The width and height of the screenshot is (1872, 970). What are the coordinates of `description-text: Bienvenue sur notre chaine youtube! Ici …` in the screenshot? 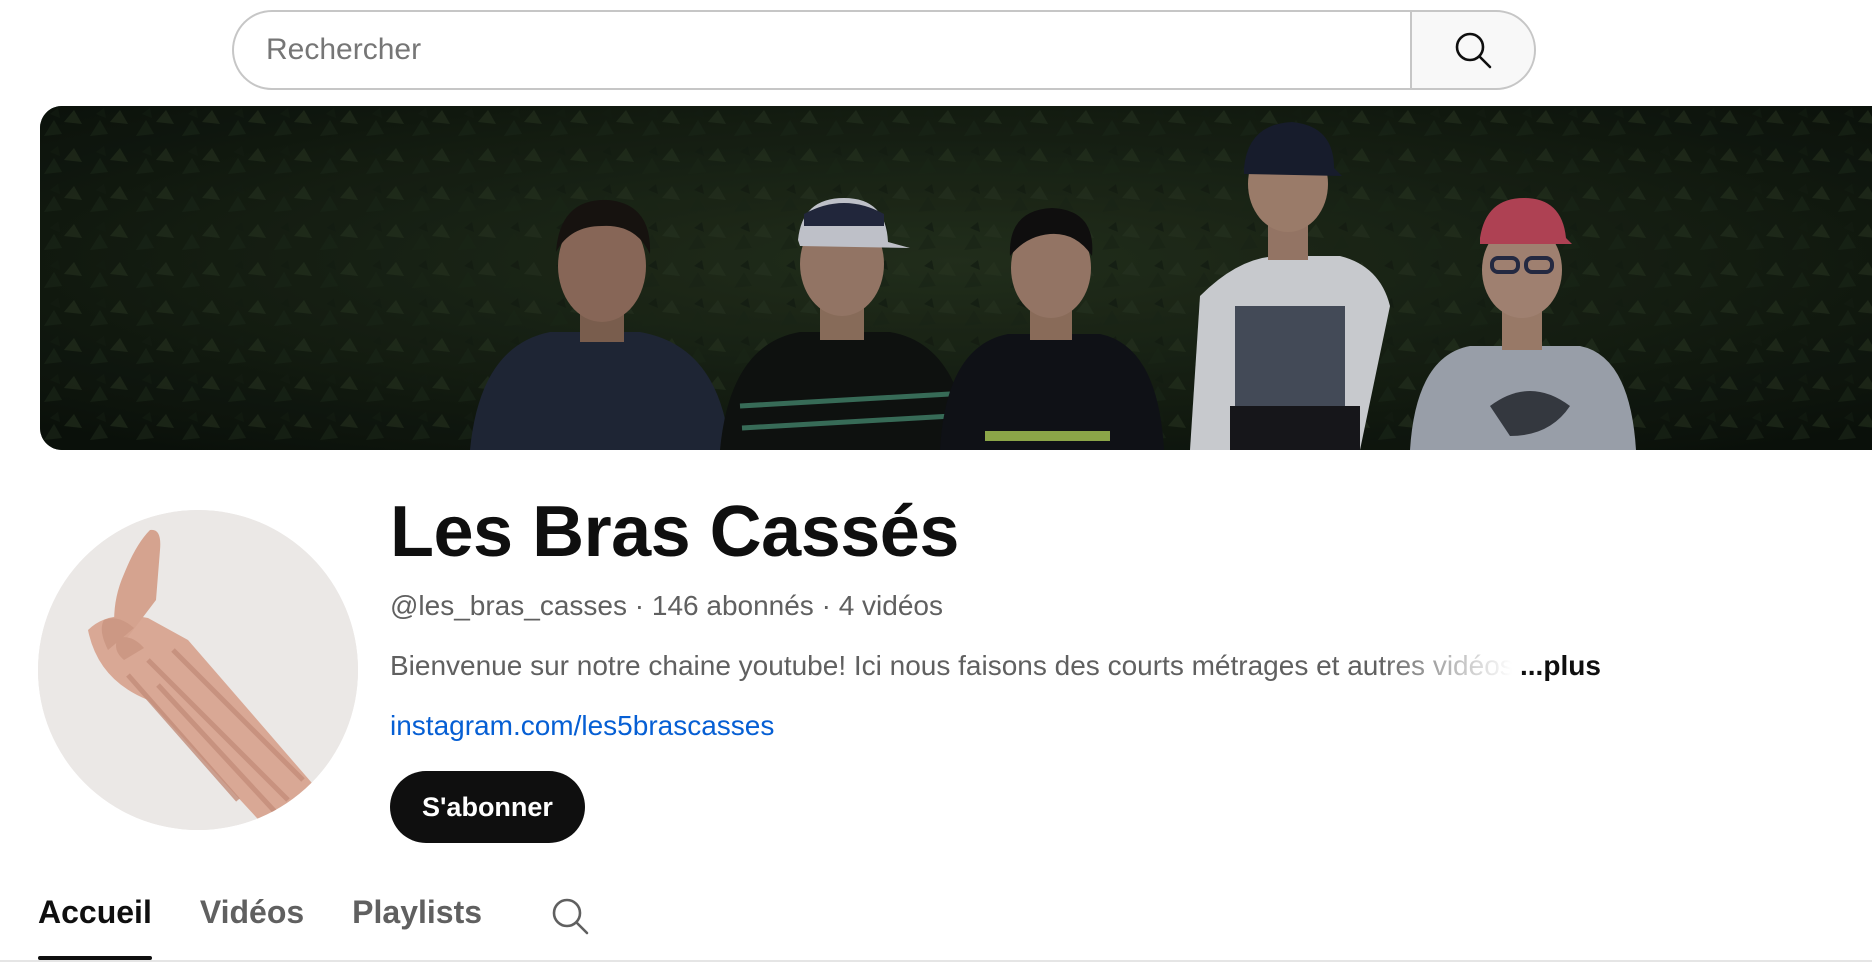 It's located at (951, 665).